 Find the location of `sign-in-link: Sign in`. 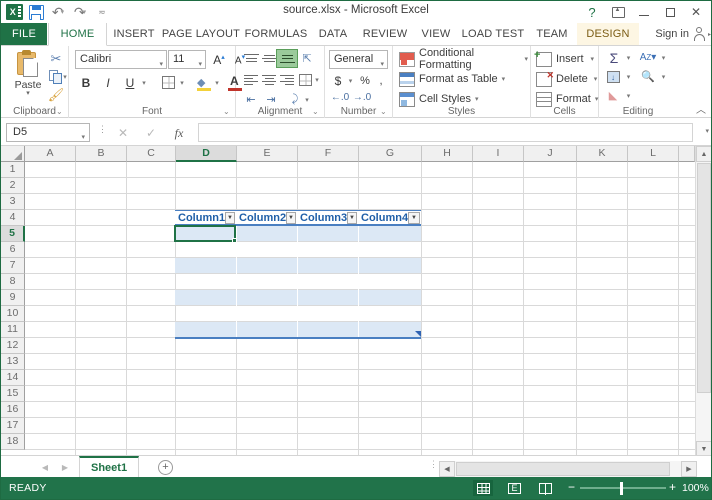

sign-in-link: Sign in is located at coordinates (672, 34).